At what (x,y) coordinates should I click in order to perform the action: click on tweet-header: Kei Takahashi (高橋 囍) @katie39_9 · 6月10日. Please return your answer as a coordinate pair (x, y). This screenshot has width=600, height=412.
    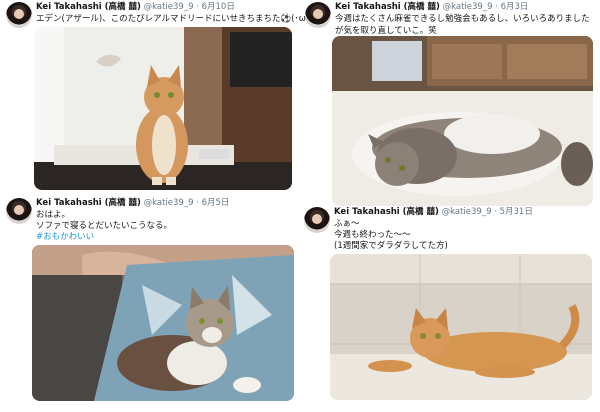
    Looking at the image, I should click on (135, 7).